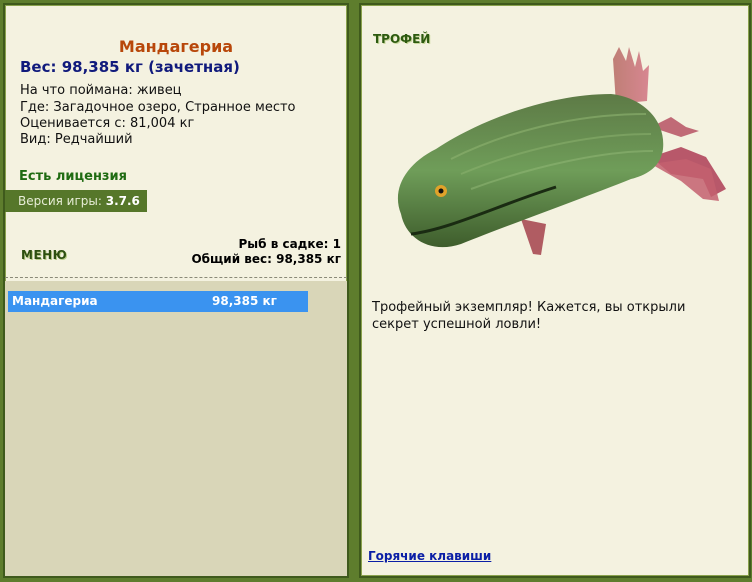 Image resolution: width=752 pixels, height=582 pixels. I want to click on version-value: 3.7.6, so click(122, 201).